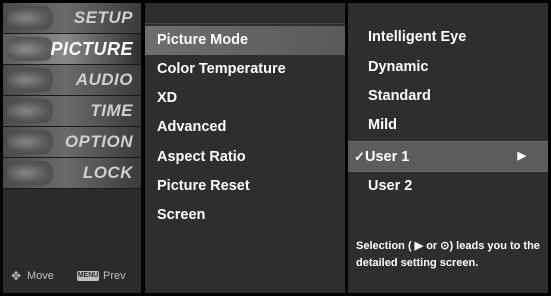  Describe the element at coordinates (72, 173) in the screenshot. I see `category-lock: LOCK` at that location.